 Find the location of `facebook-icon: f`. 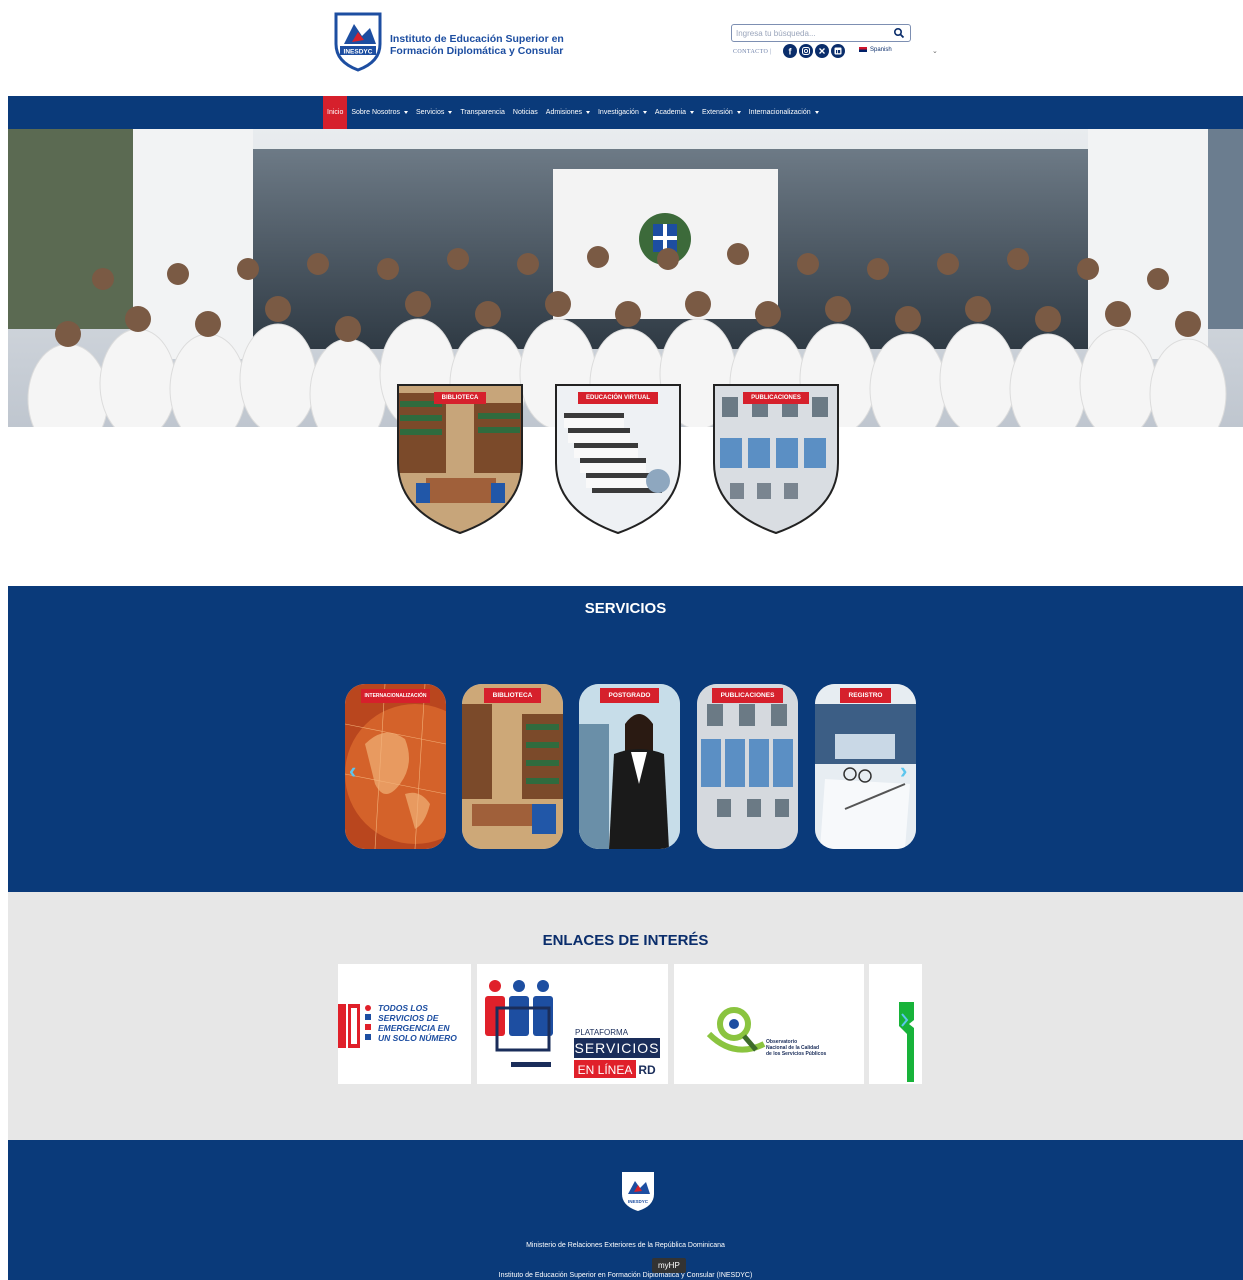

facebook-icon: f is located at coordinates (790, 51).